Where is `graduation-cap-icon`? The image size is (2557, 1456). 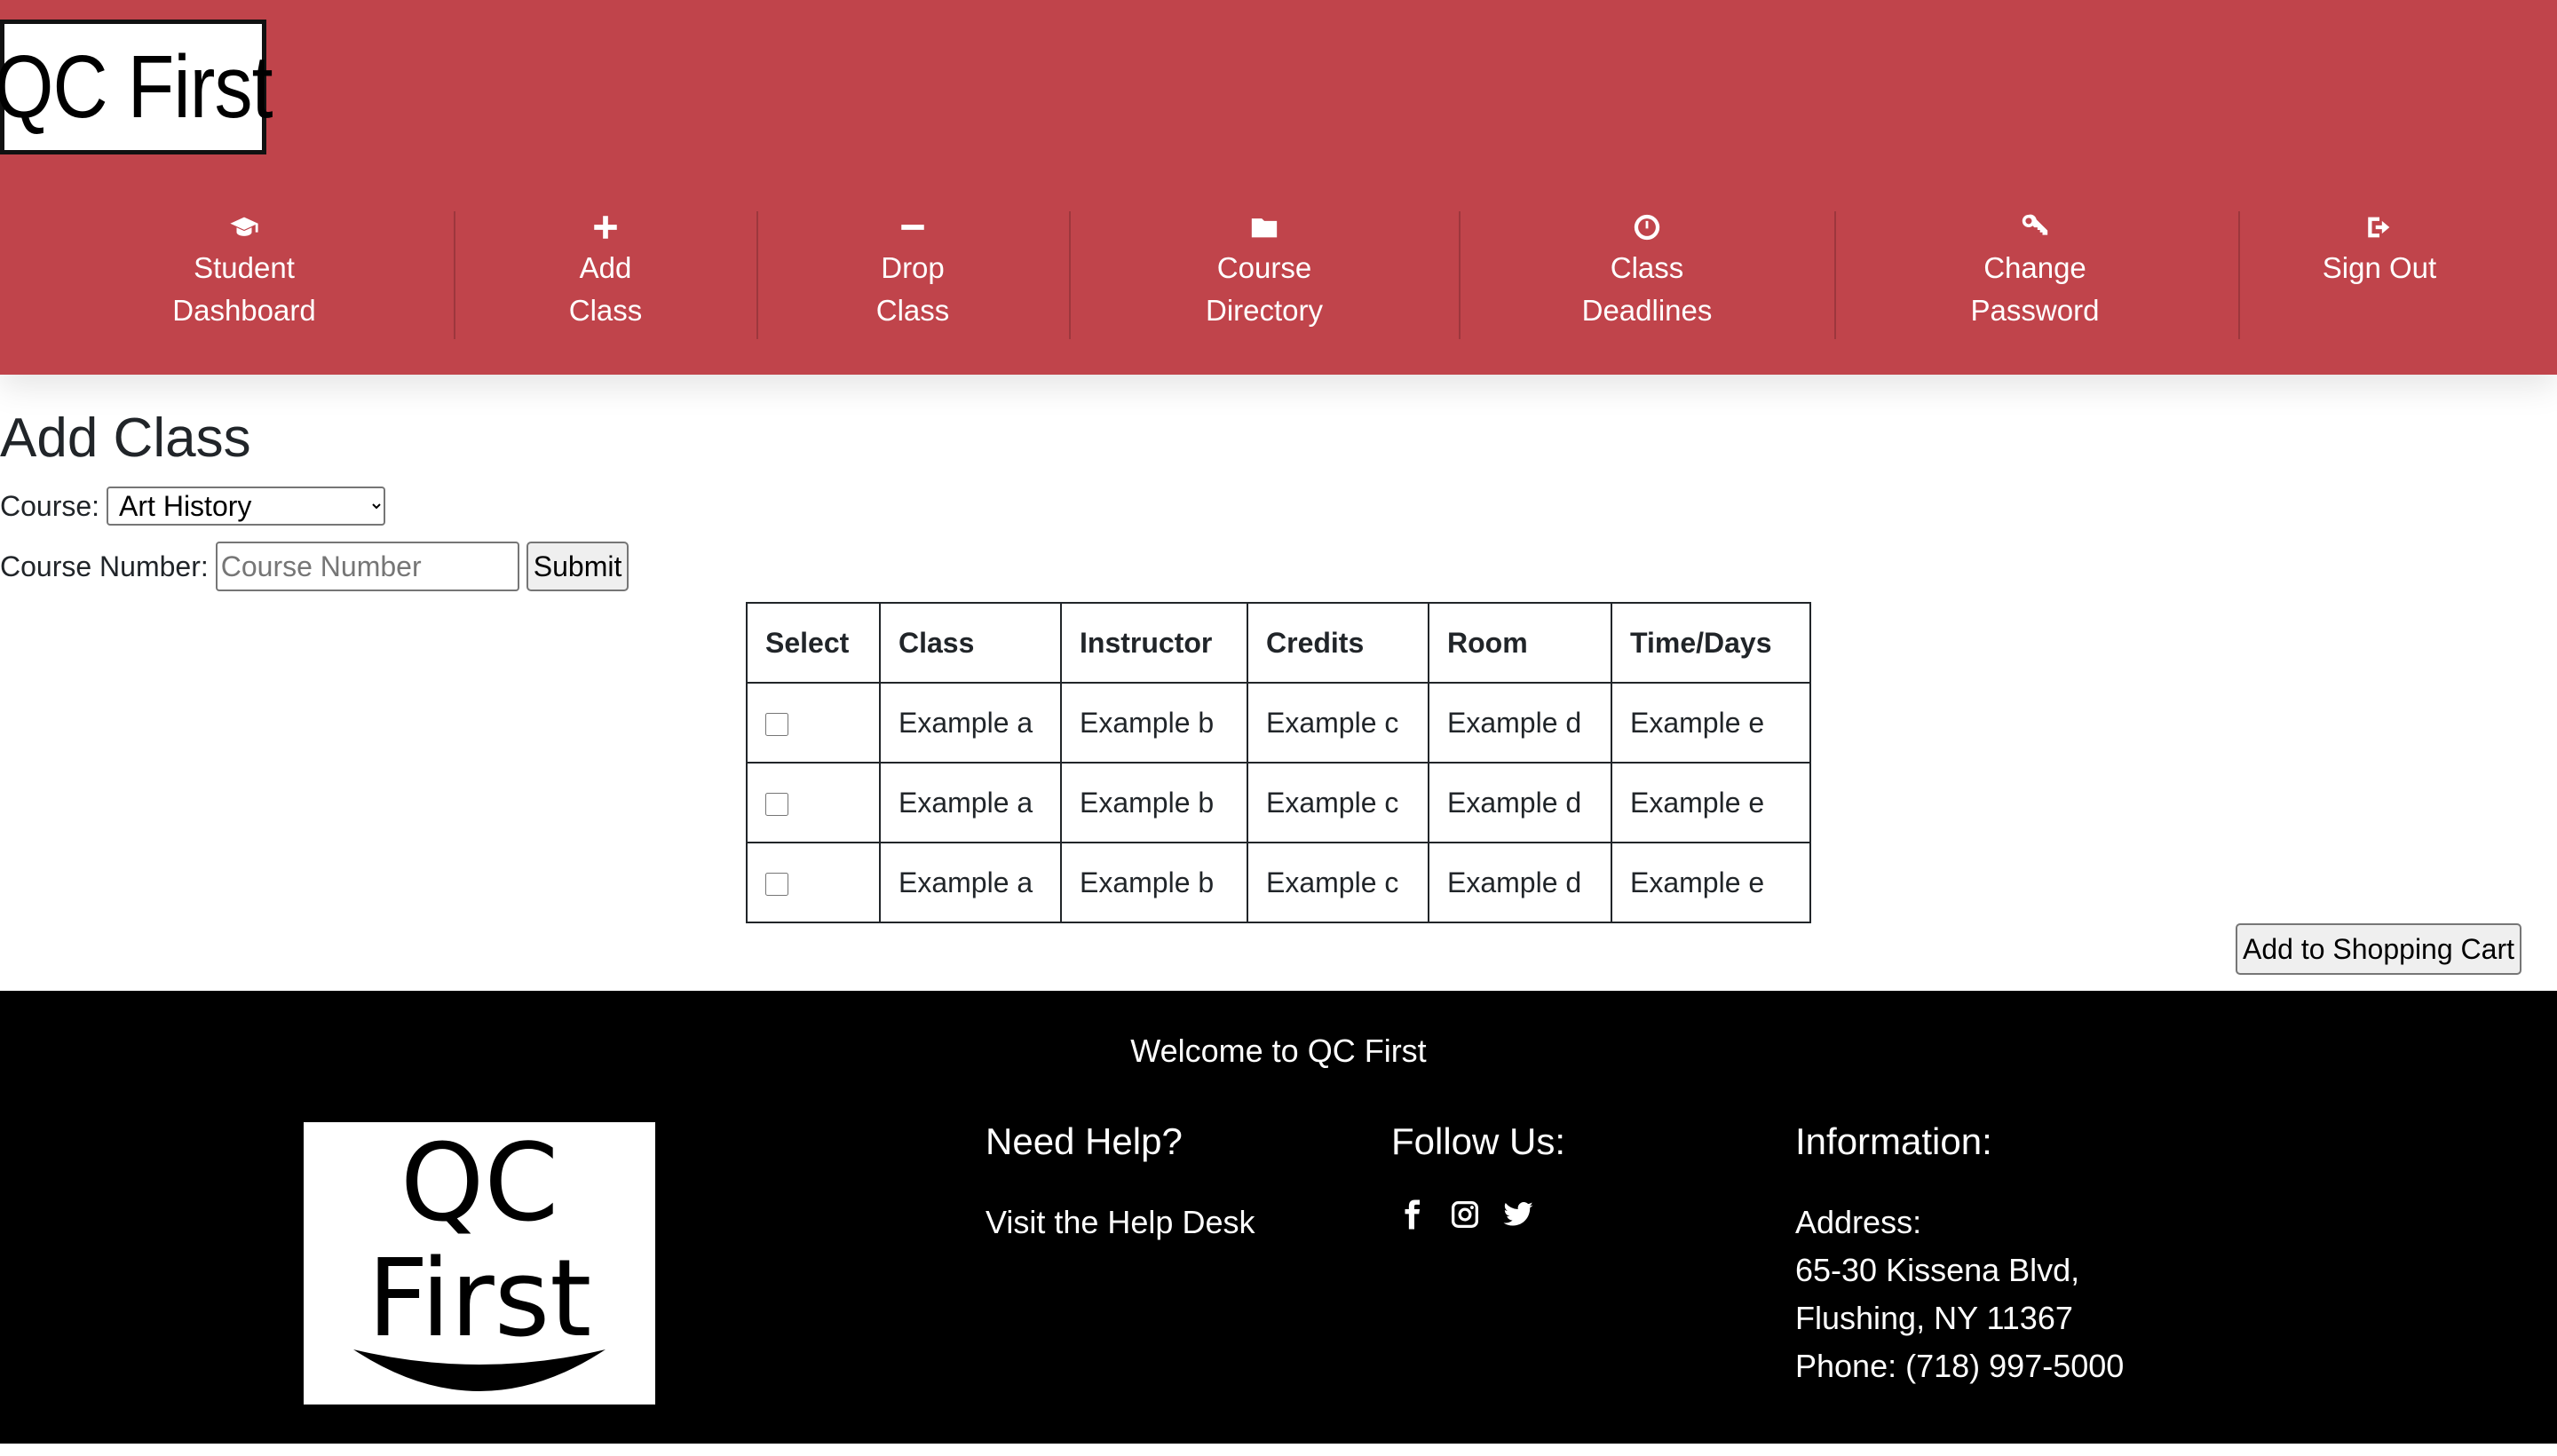
graduation-cap-icon is located at coordinates (244, 227).